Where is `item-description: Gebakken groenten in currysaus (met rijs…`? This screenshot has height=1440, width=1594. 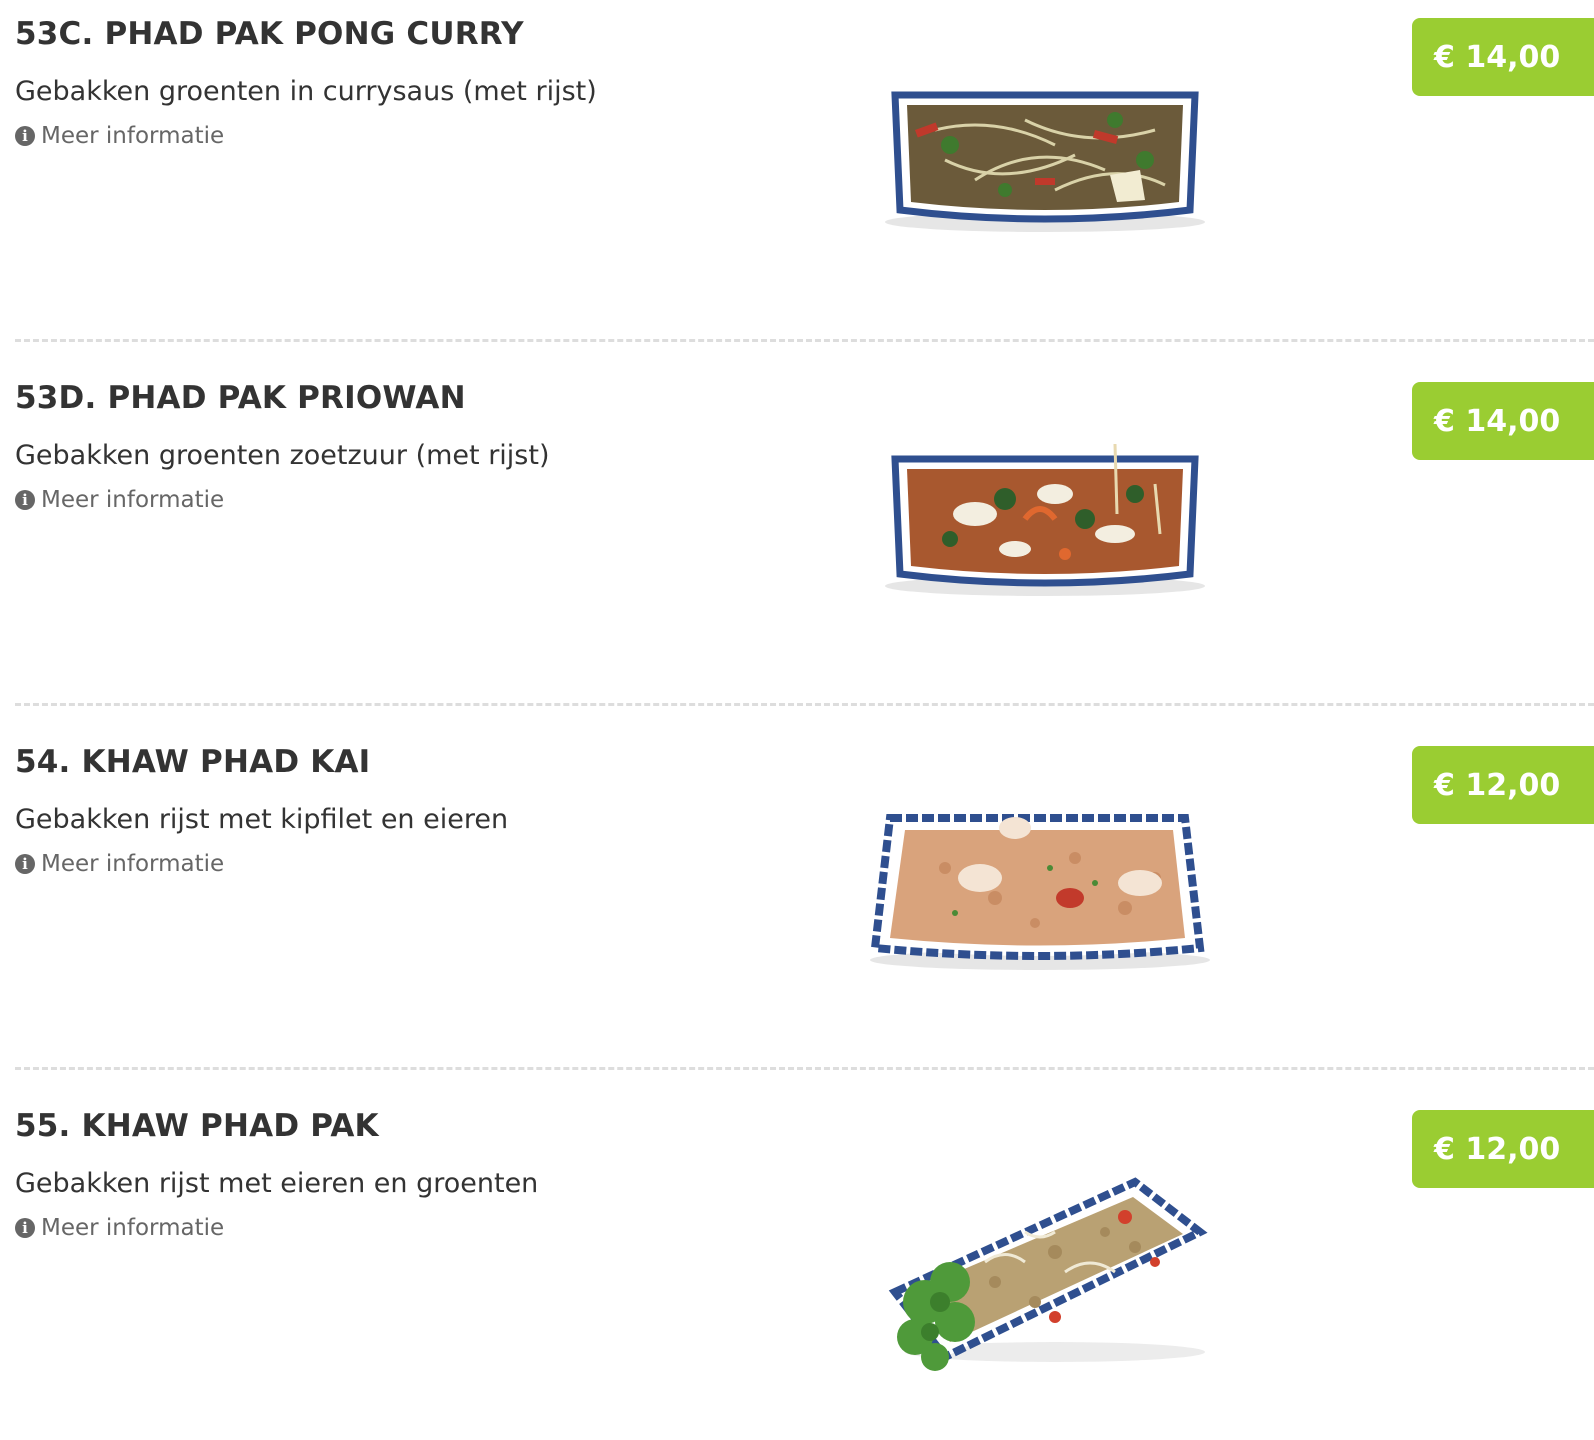 item-description: Gebakken groenten in currysaus (met rijs… is located at coordinates (306, 91).